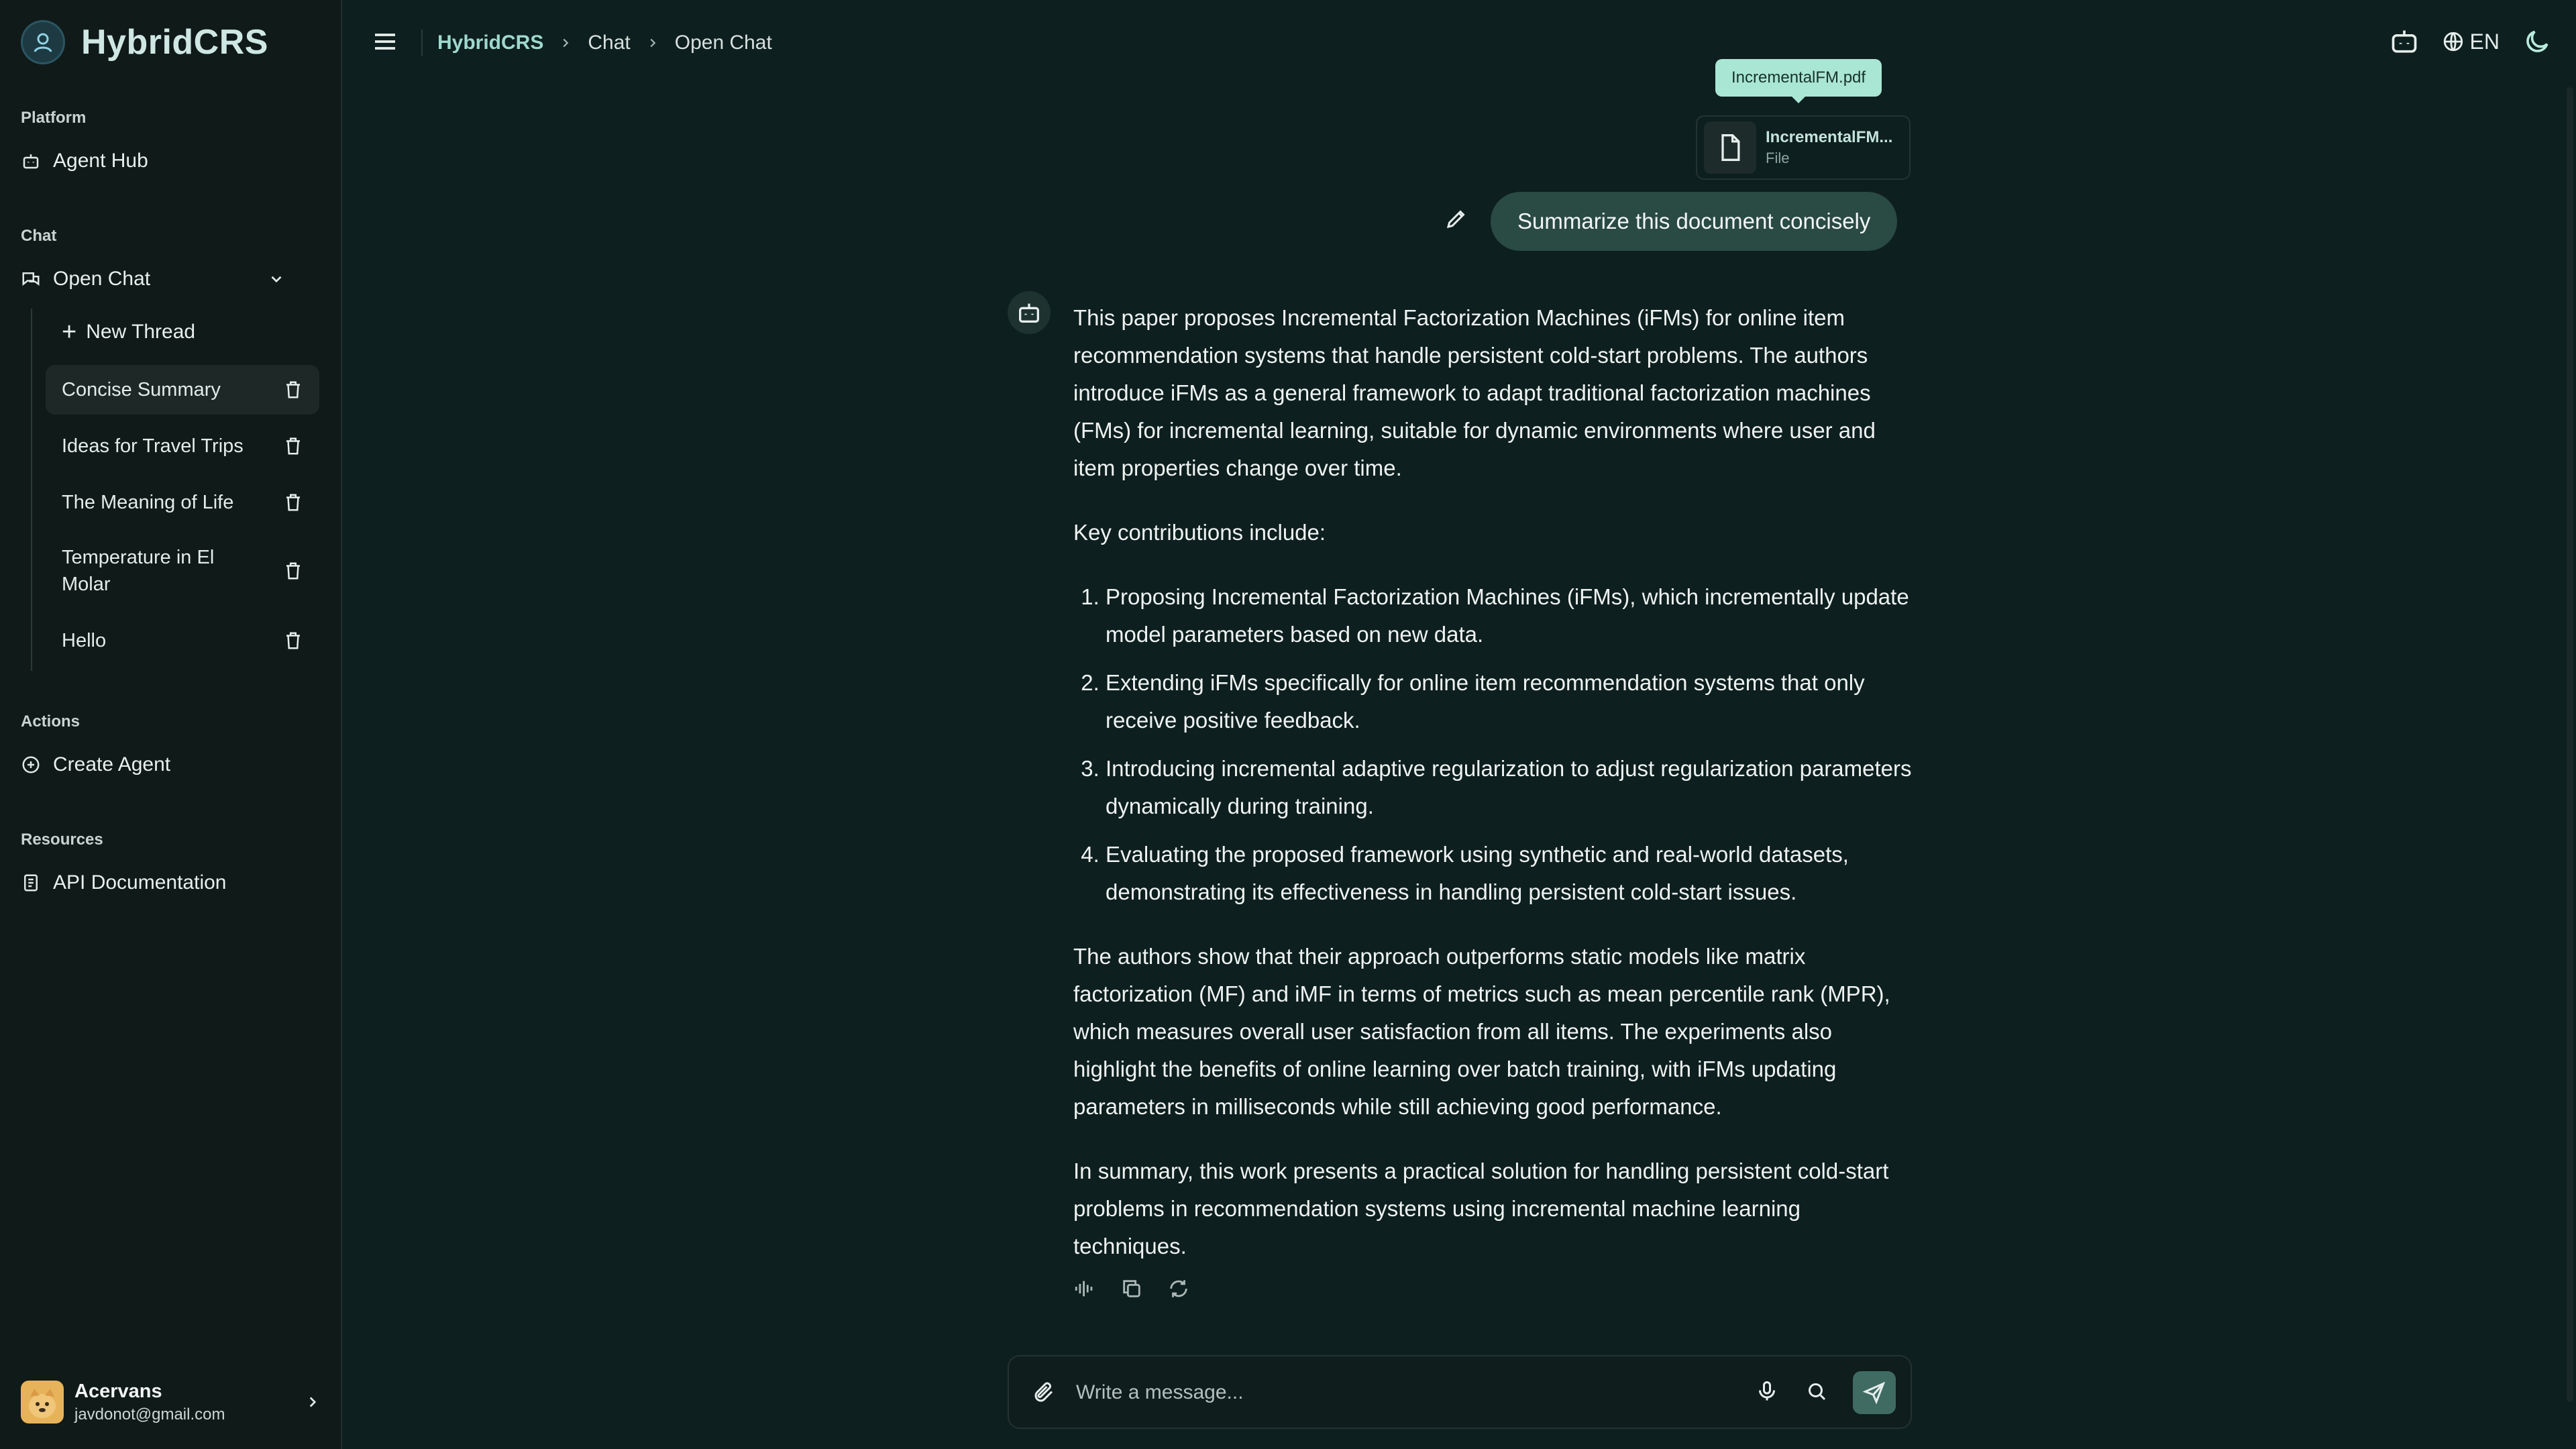 The image size is (2576, 1449). I want to click on chevron-down-icon, so click(276, 279).